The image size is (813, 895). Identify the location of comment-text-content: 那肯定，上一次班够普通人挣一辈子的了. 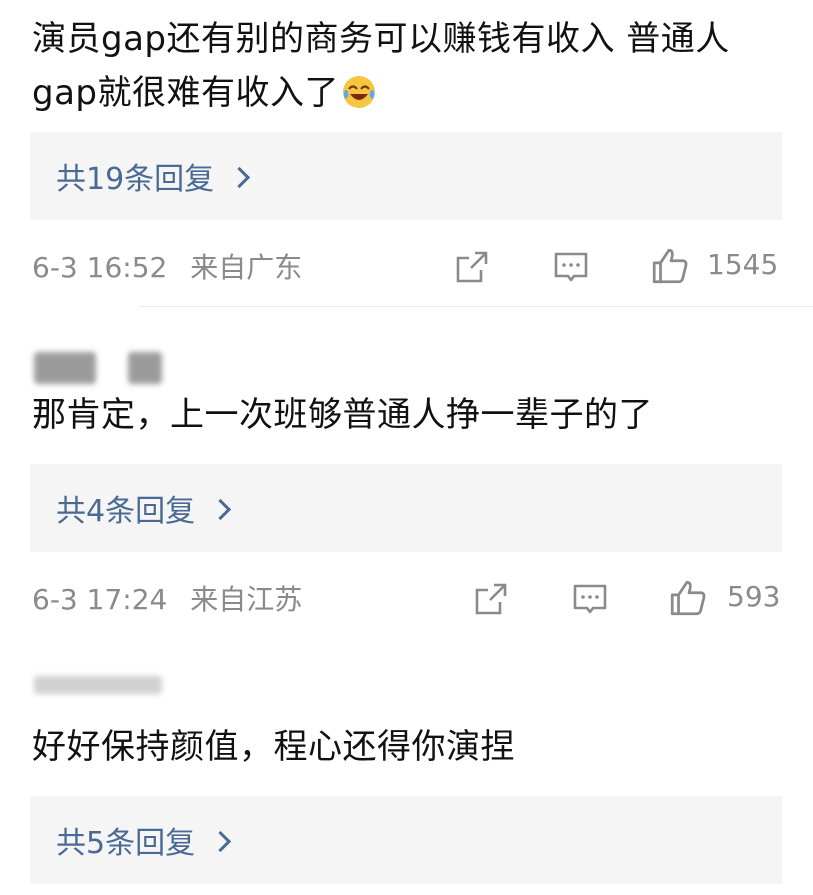
(342, 415).